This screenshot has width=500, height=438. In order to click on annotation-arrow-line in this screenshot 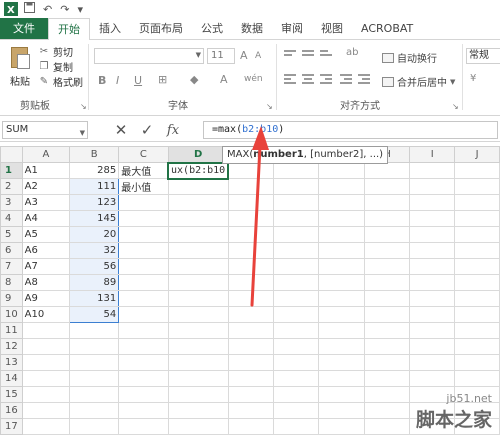, I will do `click(256, 225)`.